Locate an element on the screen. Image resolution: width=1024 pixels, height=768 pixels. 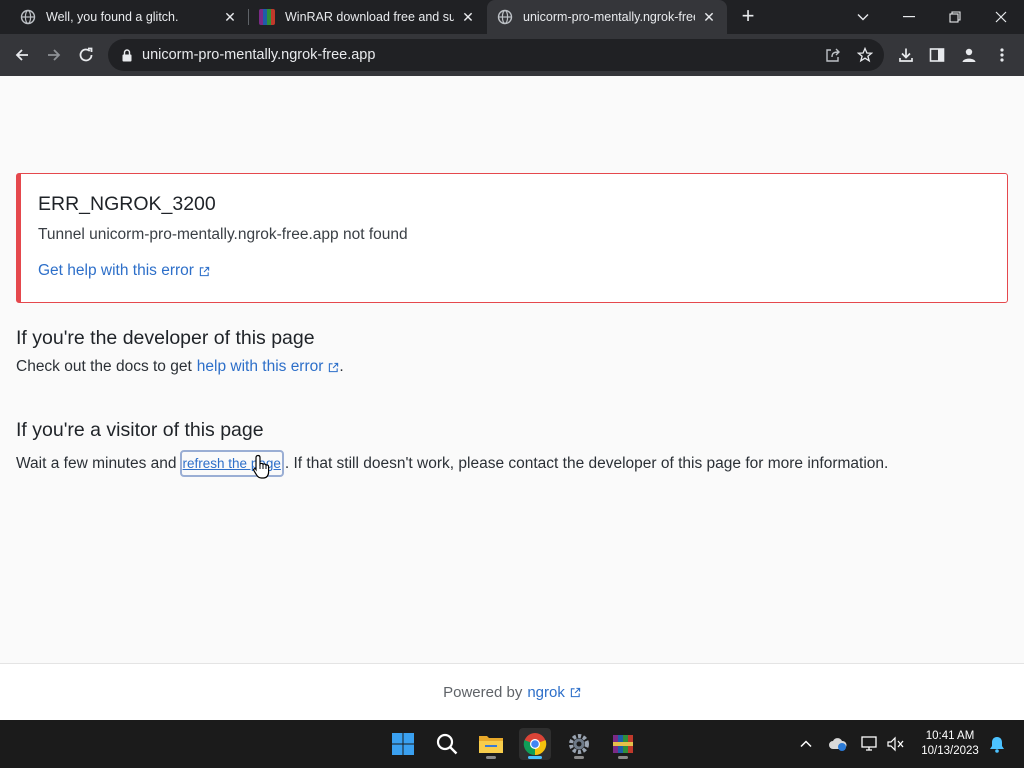
close-window-button is located at coordinates (1001, 17).